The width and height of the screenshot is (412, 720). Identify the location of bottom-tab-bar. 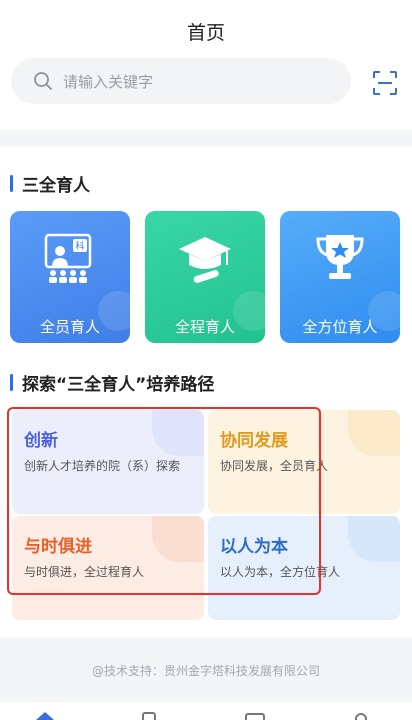
(206, 711).